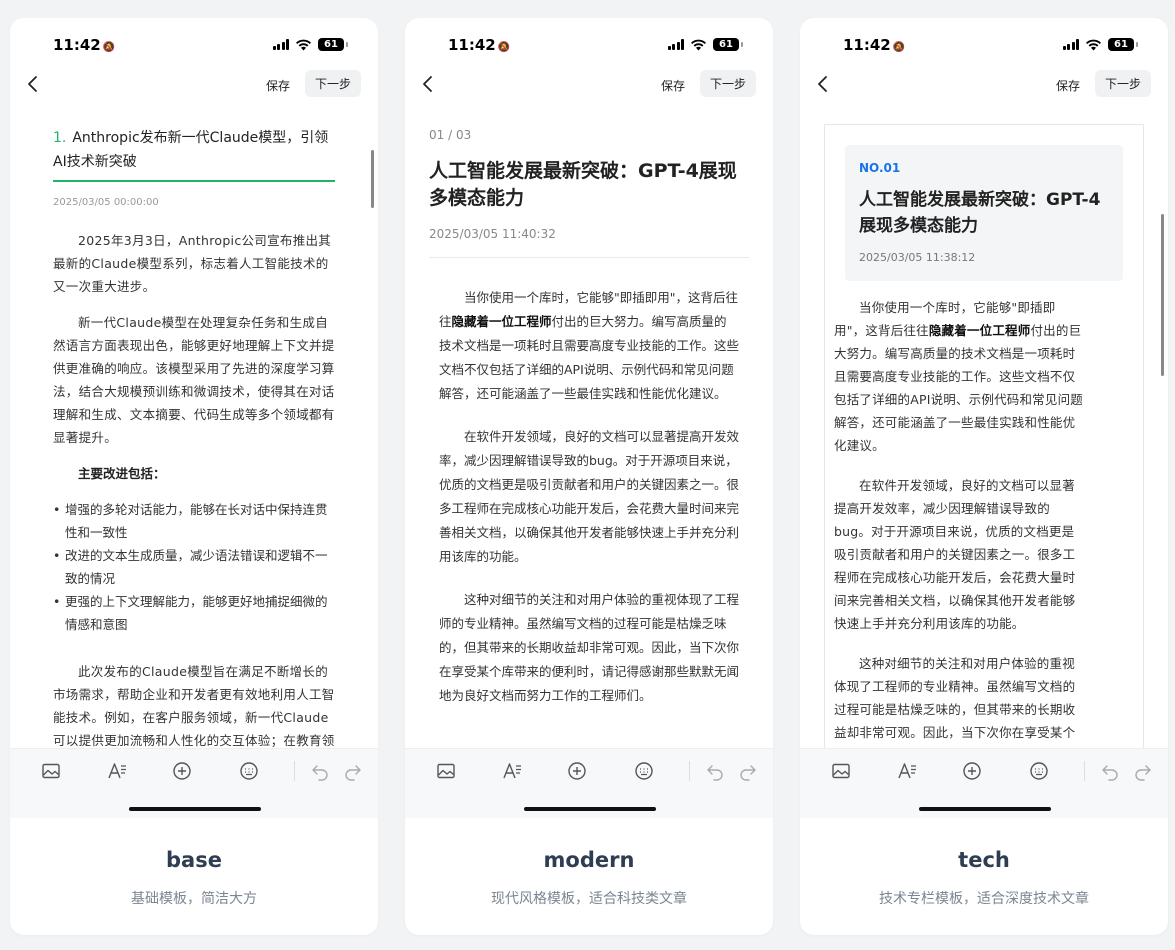  I want to click on article-date: 2025/03/05 00:00:00, so click(106, 202).